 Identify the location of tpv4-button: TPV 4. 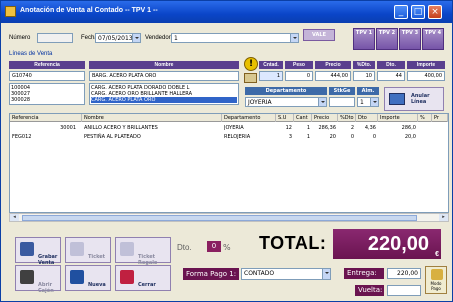
(433, 39).